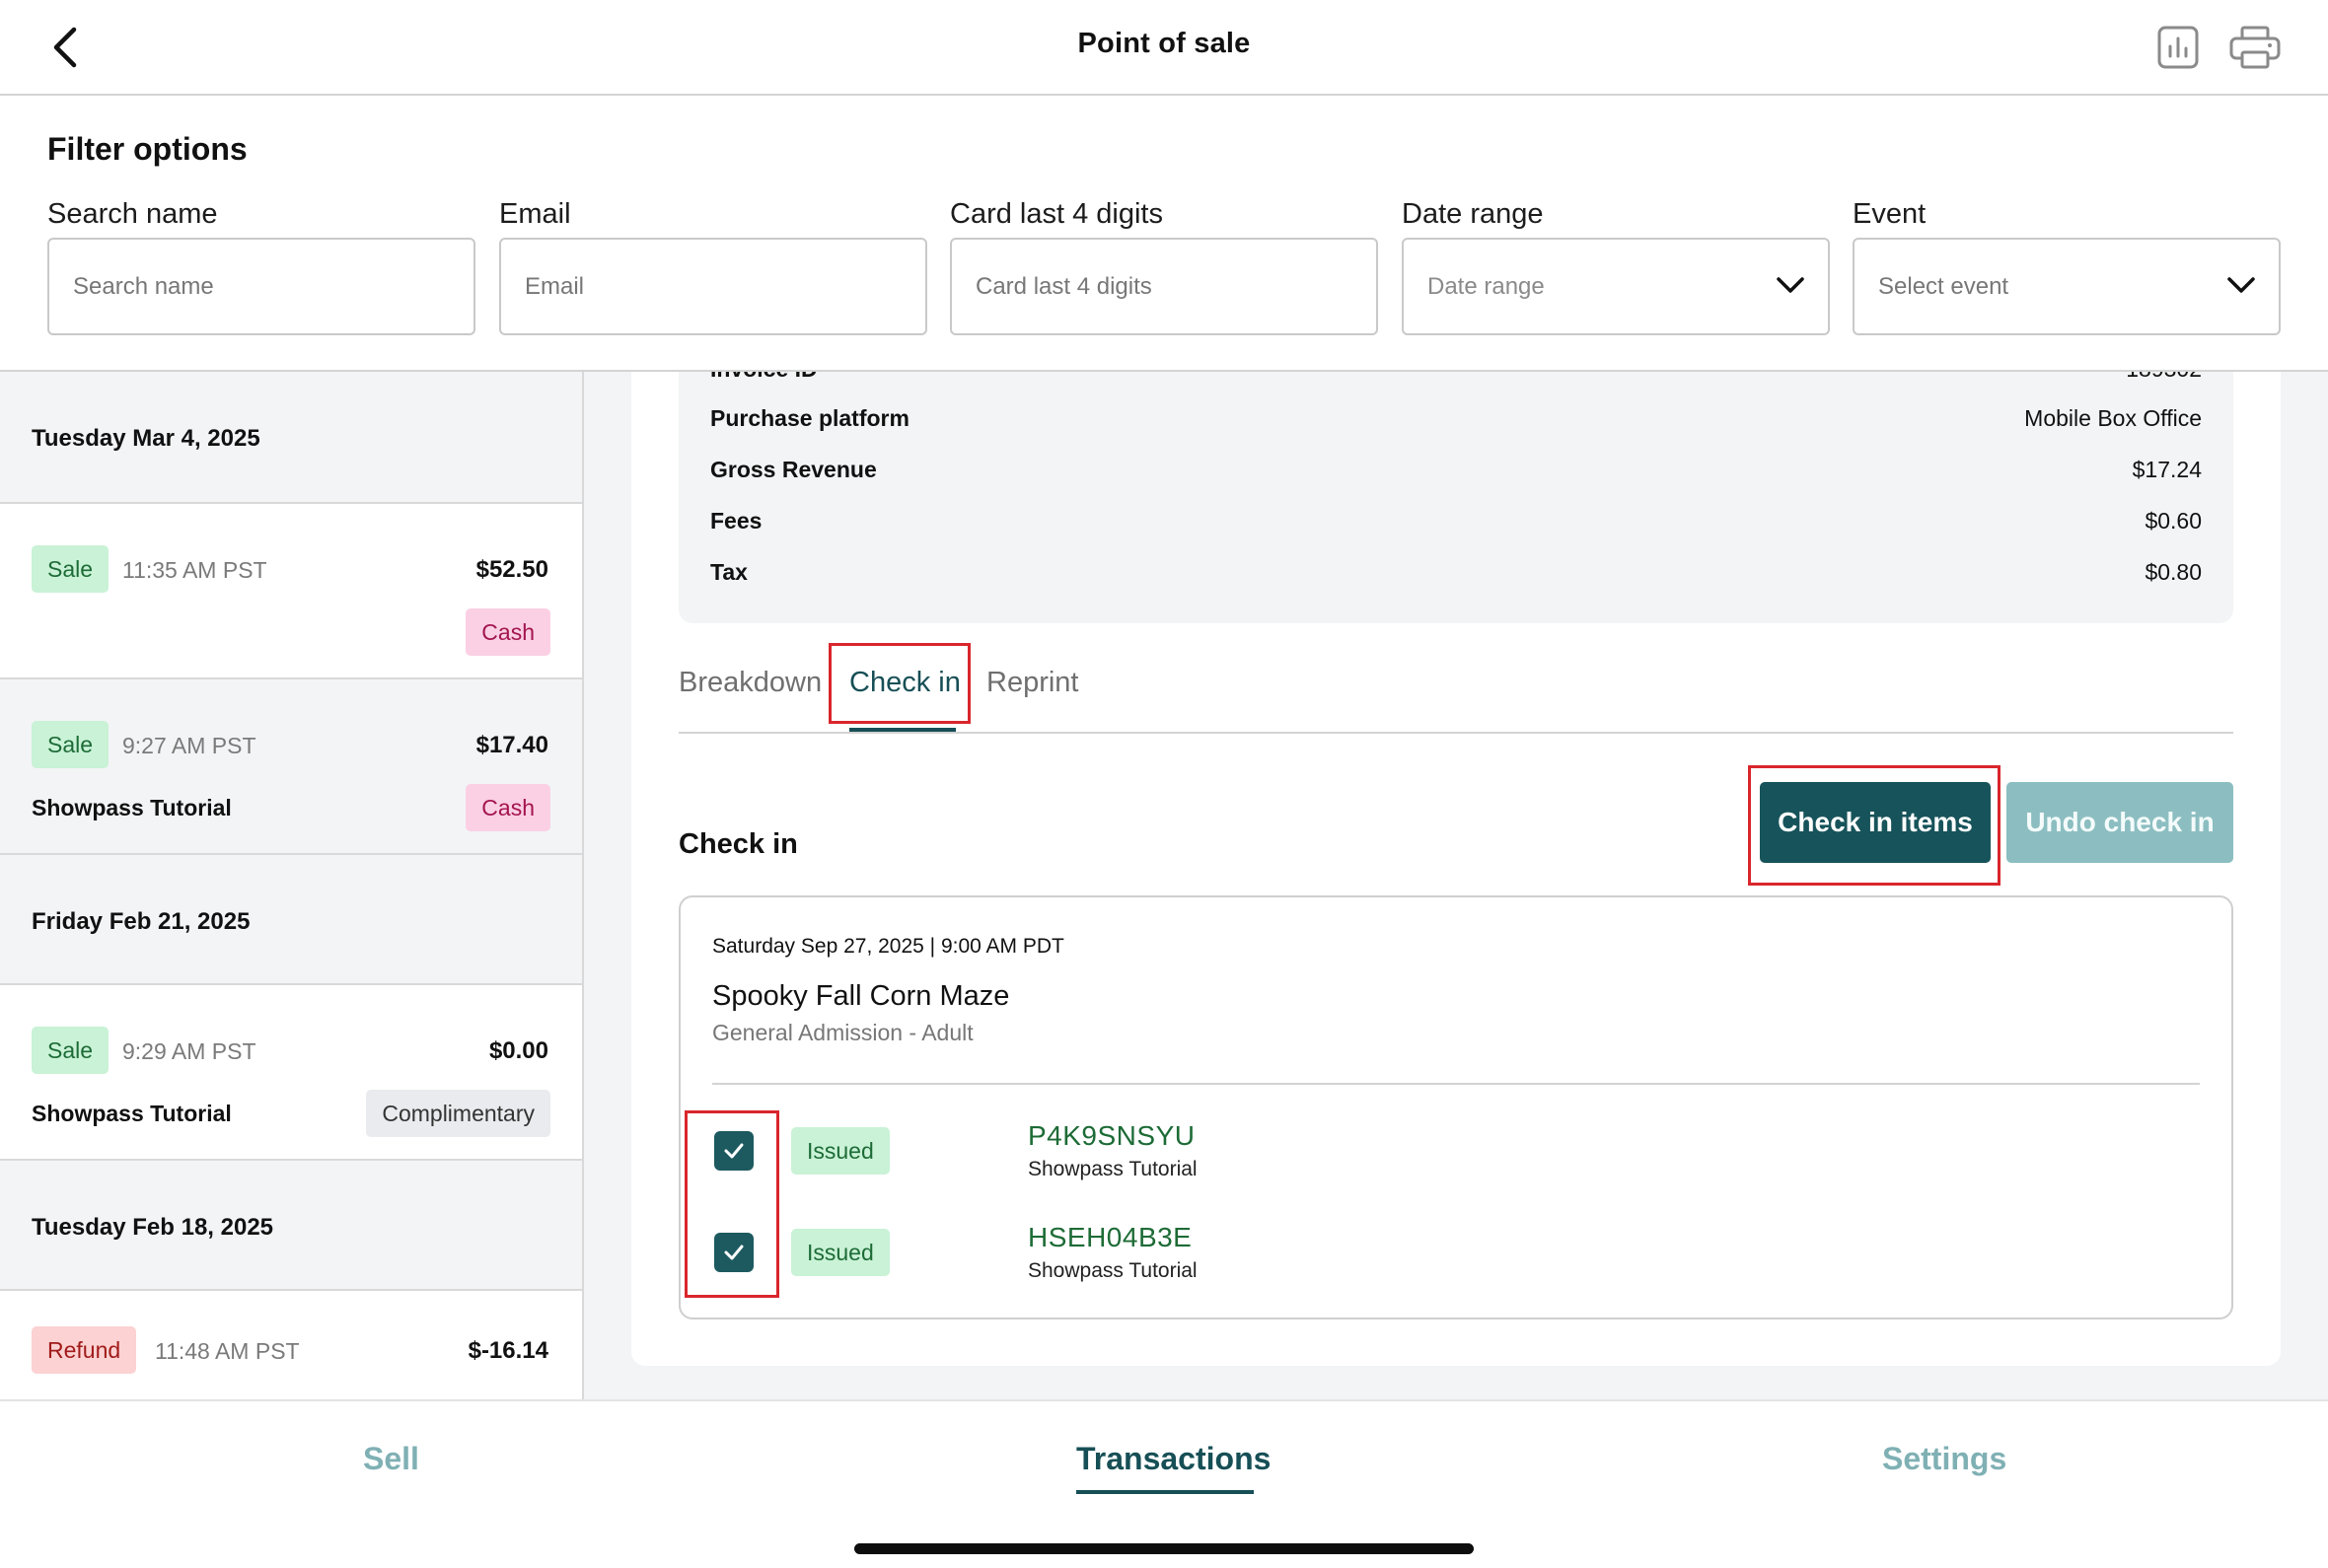  I want to click on refund-badge: Refund, so click(84, 1350).